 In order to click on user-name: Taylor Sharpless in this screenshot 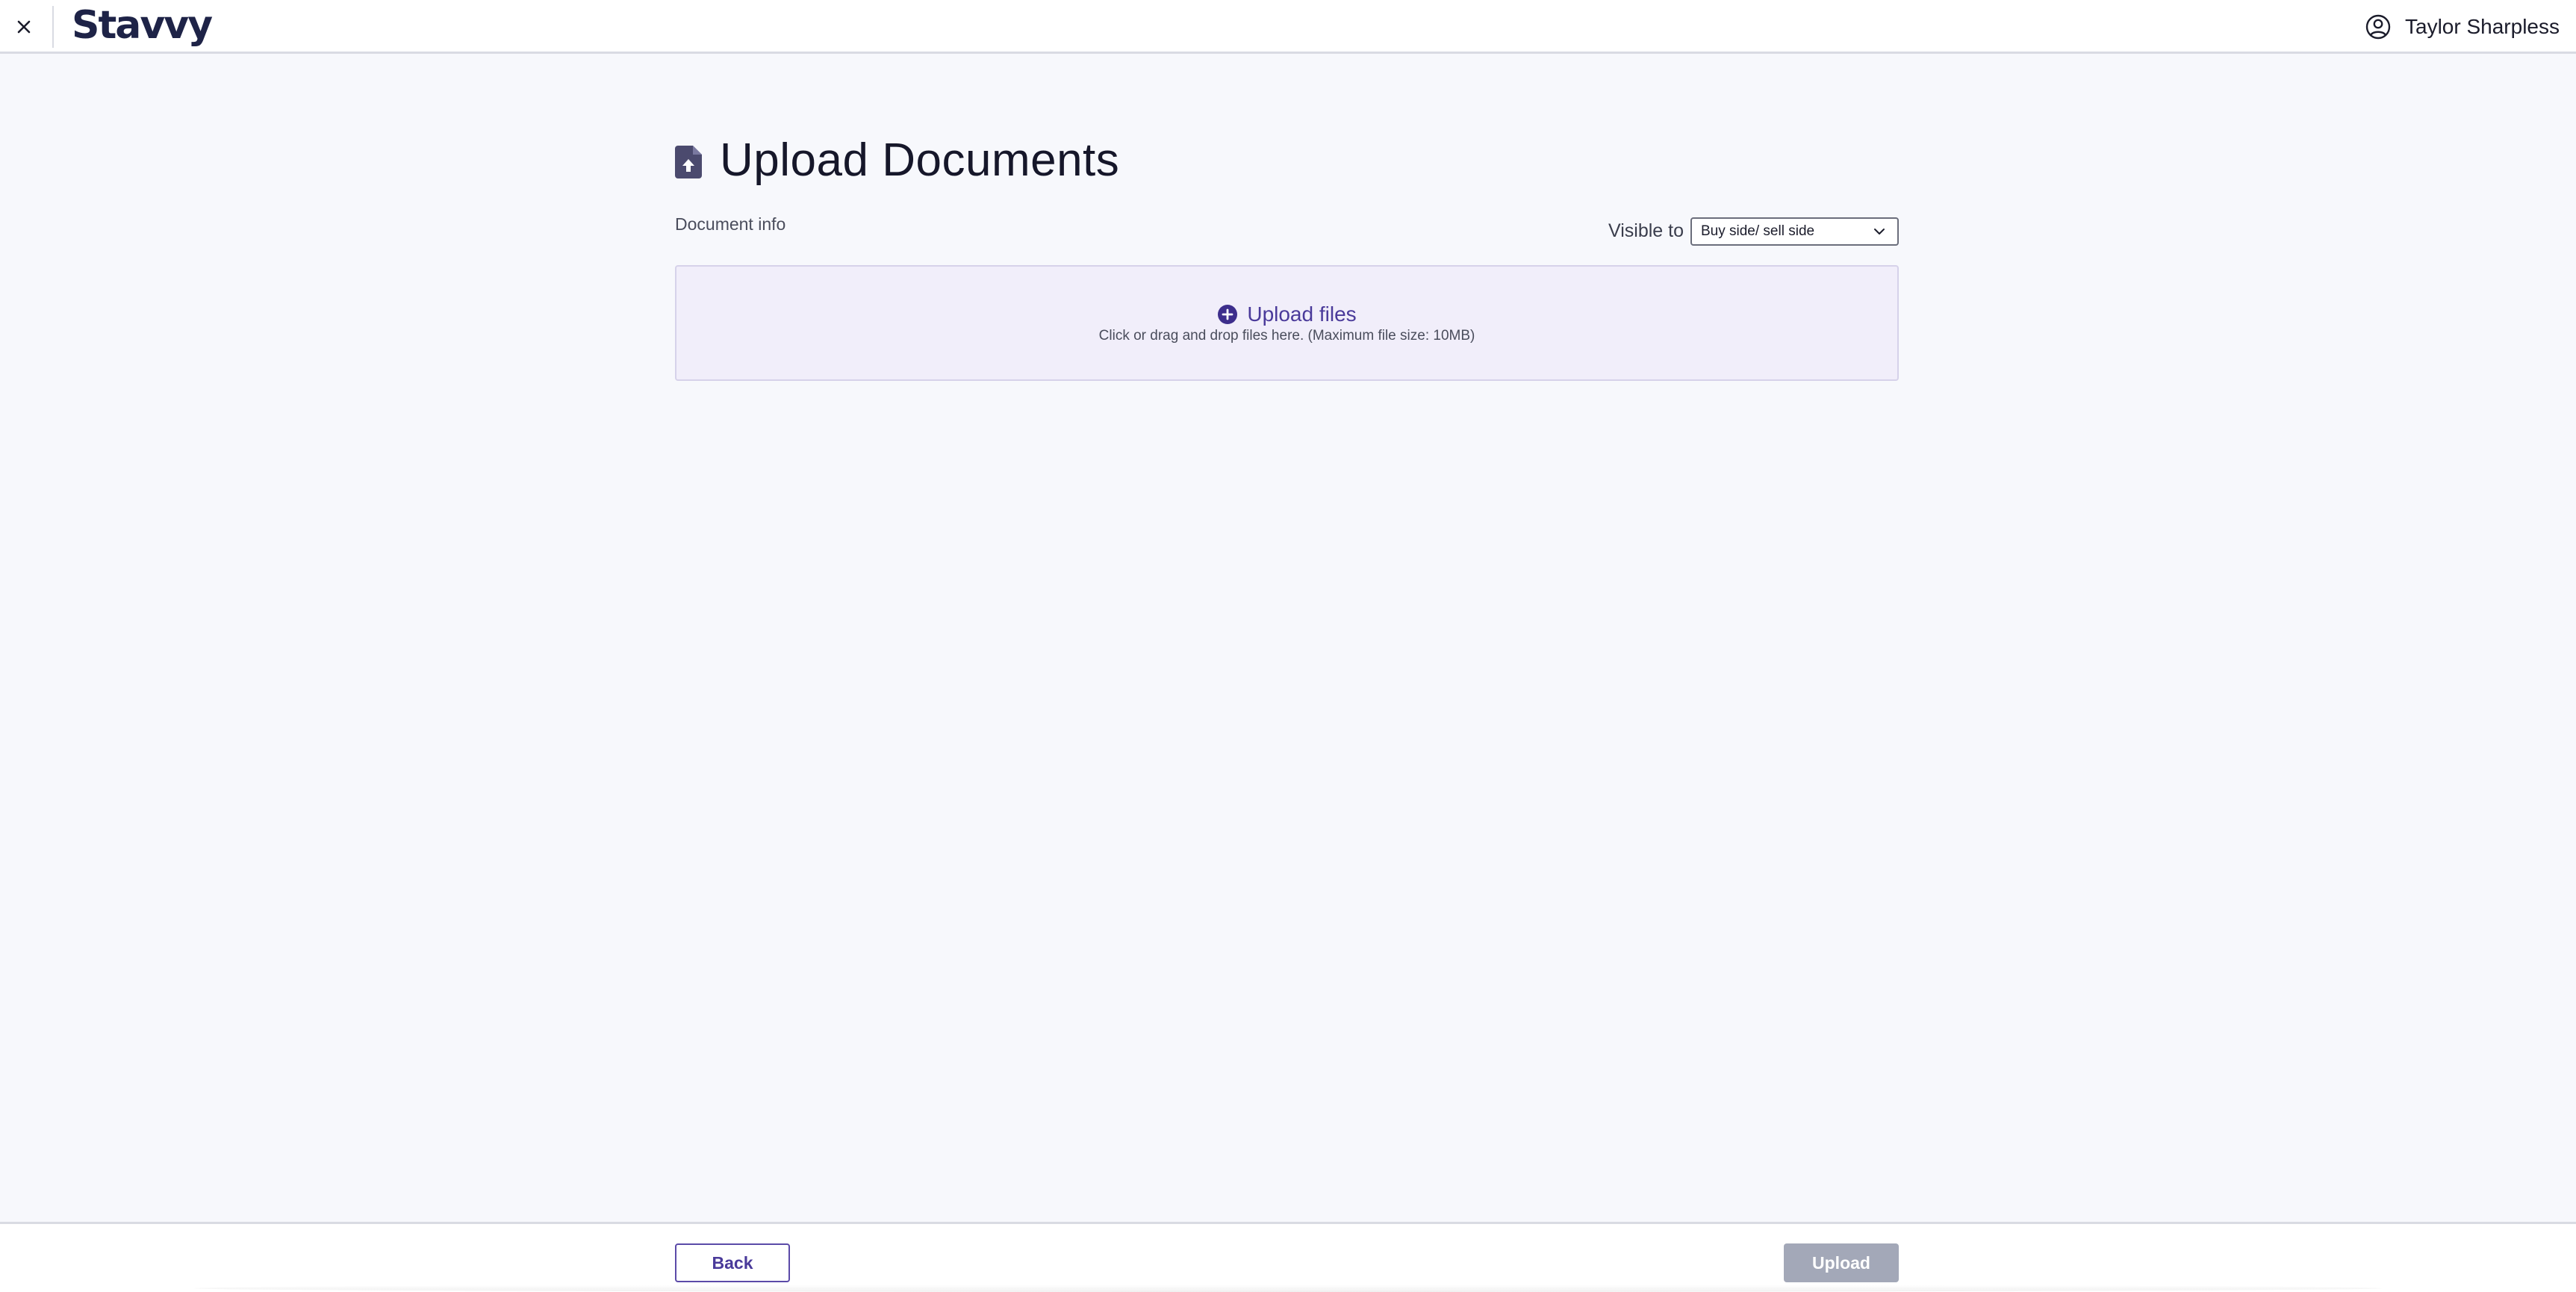, I will do `click(2482, 26)`.